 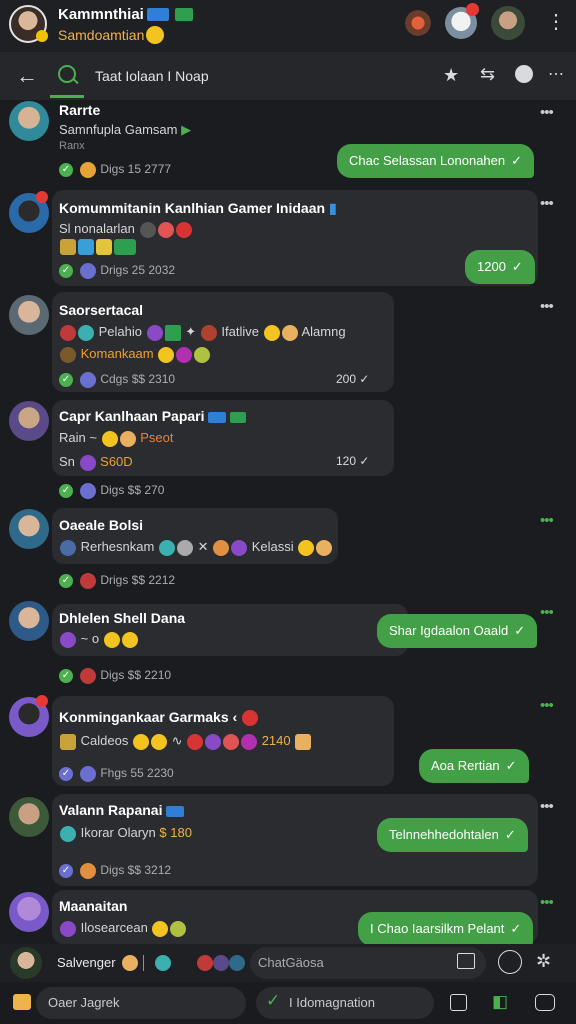 I want to click on search-bar: ← Taat Iolaan I Noap ★ ⇆ ⋯, so click(x=288, y=76).